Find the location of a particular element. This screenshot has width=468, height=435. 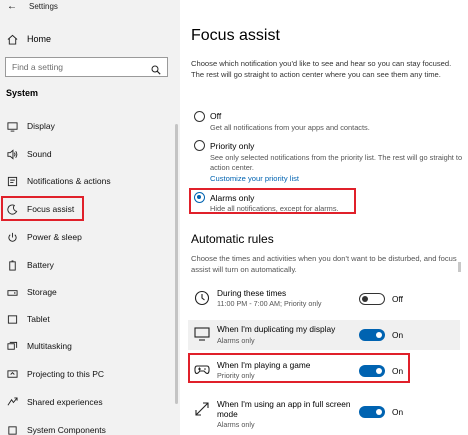

system-components-icon is located at coordinates (12, 429).